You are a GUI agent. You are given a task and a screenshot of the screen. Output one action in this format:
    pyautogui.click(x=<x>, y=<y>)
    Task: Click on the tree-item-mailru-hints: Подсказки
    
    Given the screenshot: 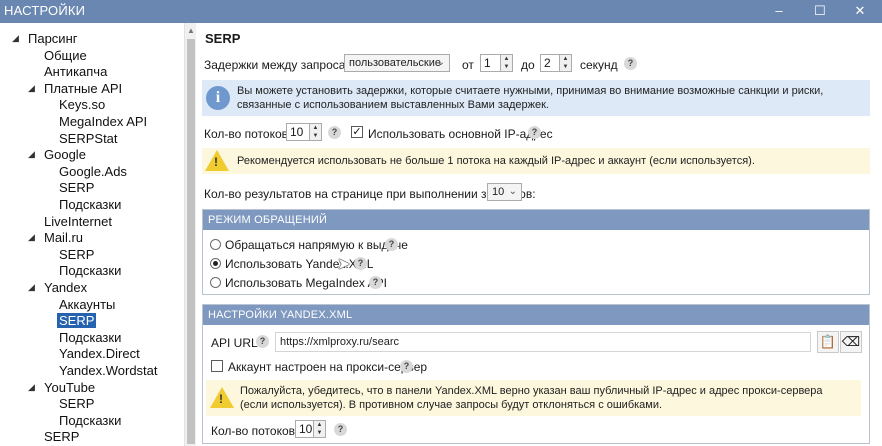 What is the action you would take?
    pyautogui.click(x=90, y=270)
    